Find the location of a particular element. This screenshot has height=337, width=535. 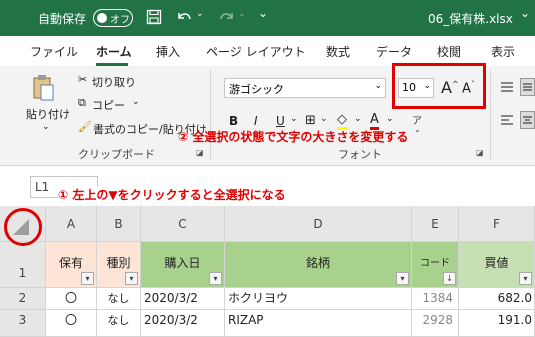

sort-filter-icon: ↓ is located at coordinates (449, 278).